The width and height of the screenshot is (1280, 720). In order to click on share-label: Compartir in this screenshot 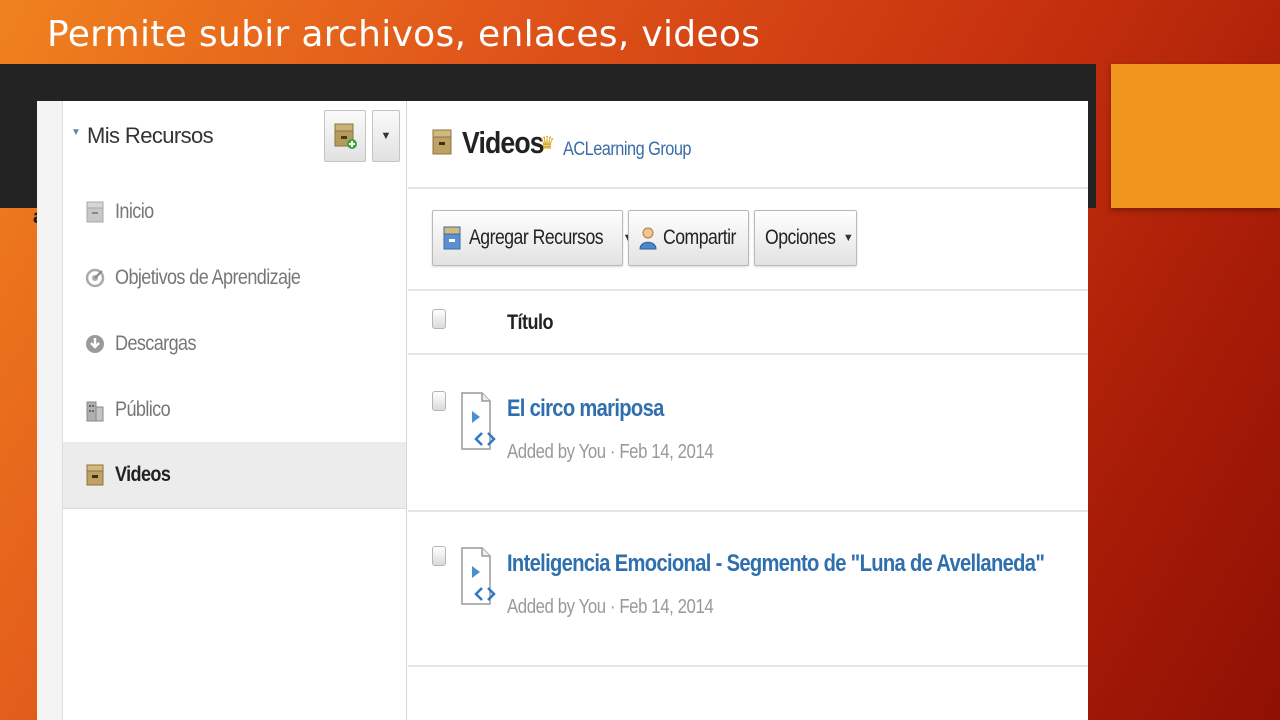, I will do `click(699, 237)`.